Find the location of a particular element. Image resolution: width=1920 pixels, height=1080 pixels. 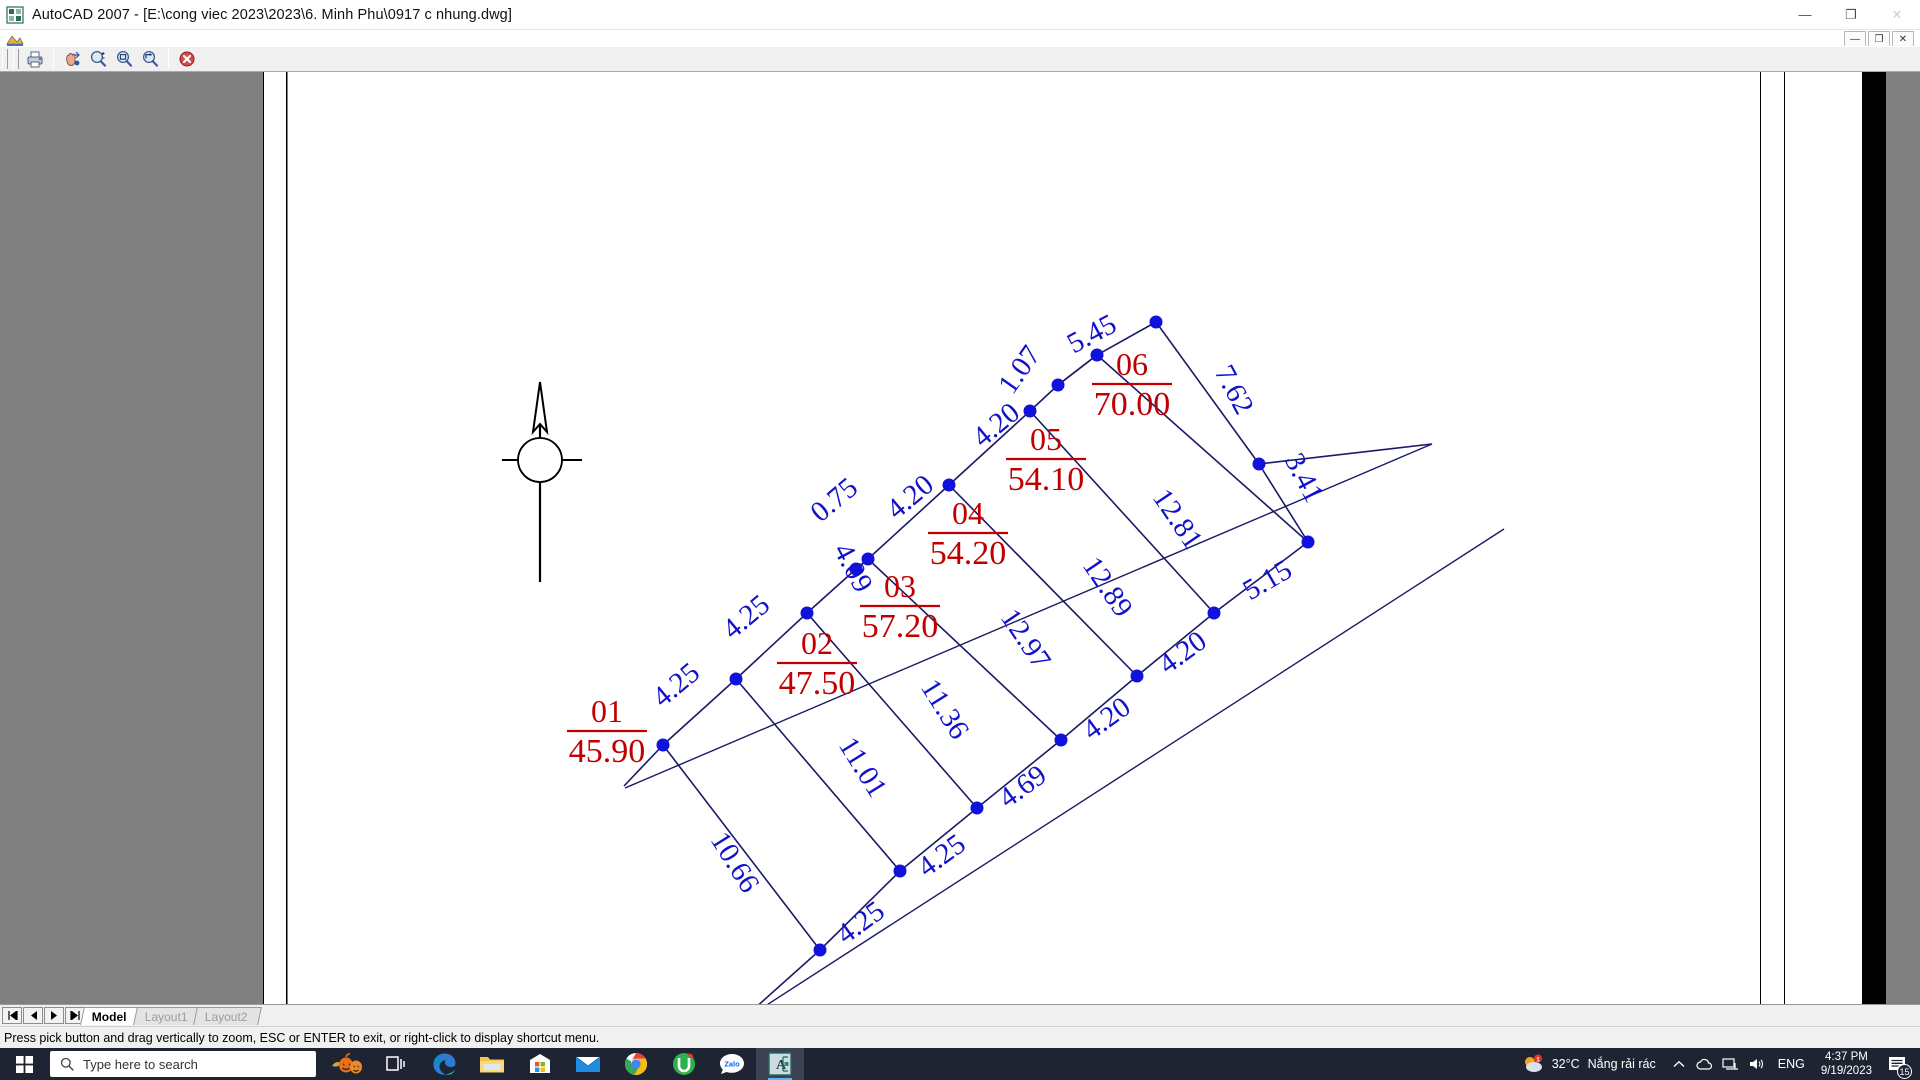

autocad-app-icon is located at coordinates (15, 14).